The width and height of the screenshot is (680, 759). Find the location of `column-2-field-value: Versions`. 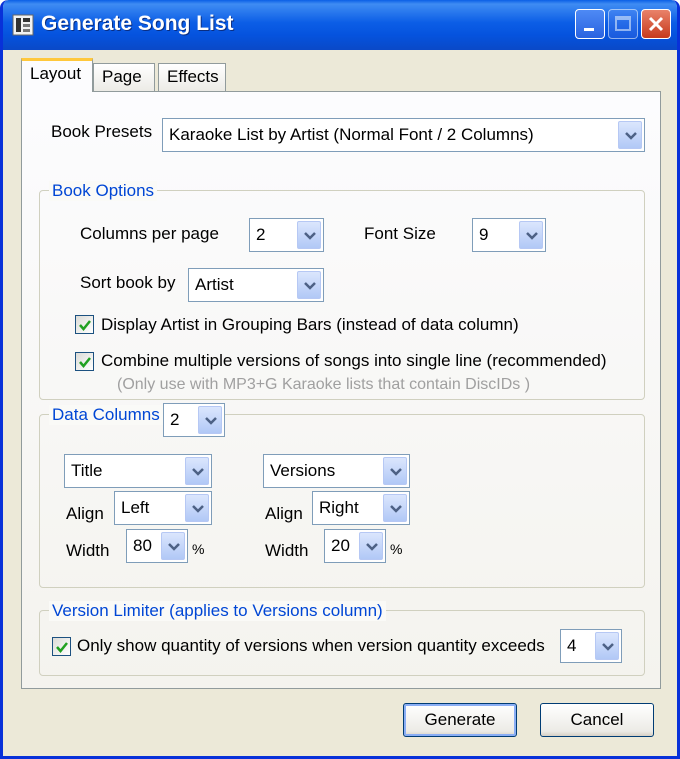

column-2-field-value: Versions is located at coordinates (303, 470).